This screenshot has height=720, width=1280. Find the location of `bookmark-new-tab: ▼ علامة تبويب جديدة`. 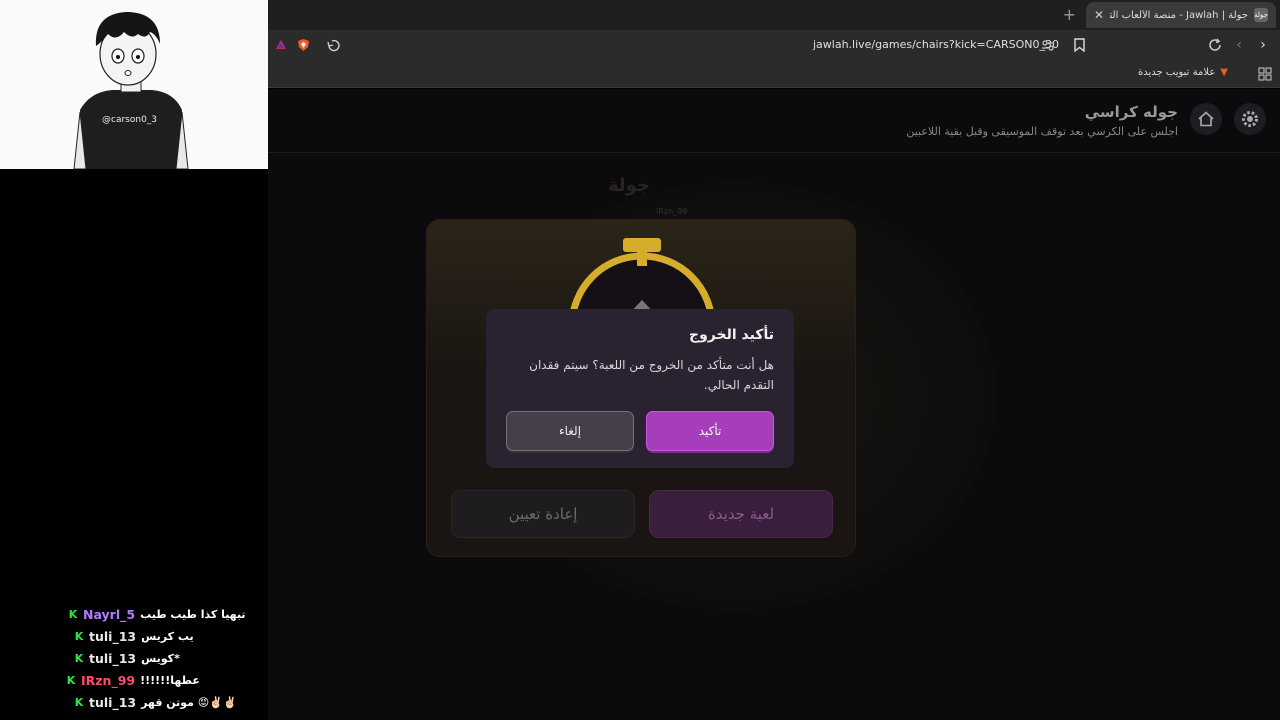

bookmark-new-tab: ▼ علامة تبويب جديدة is located at coordinates (1183, 72).